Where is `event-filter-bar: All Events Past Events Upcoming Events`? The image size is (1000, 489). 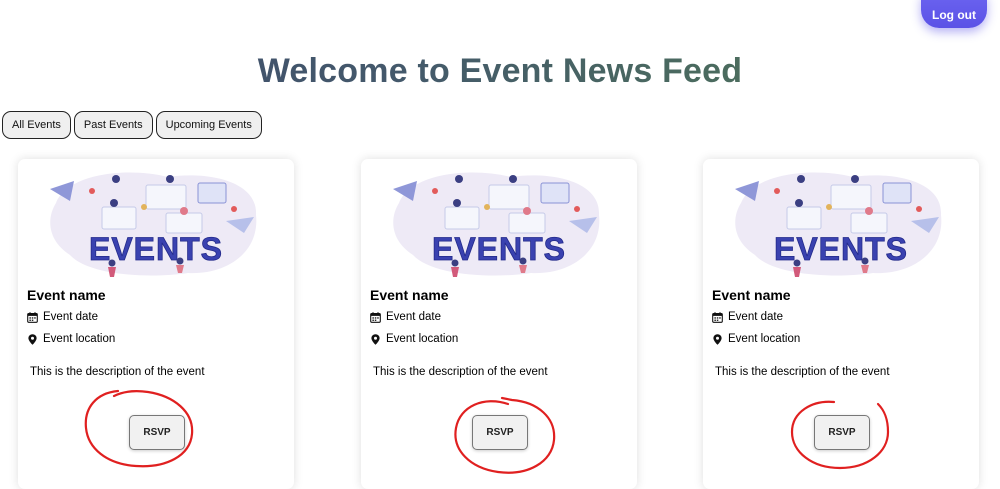 event-filter-bar: All Events Past Events Upcoming Events is located at coordinates (132, 125).